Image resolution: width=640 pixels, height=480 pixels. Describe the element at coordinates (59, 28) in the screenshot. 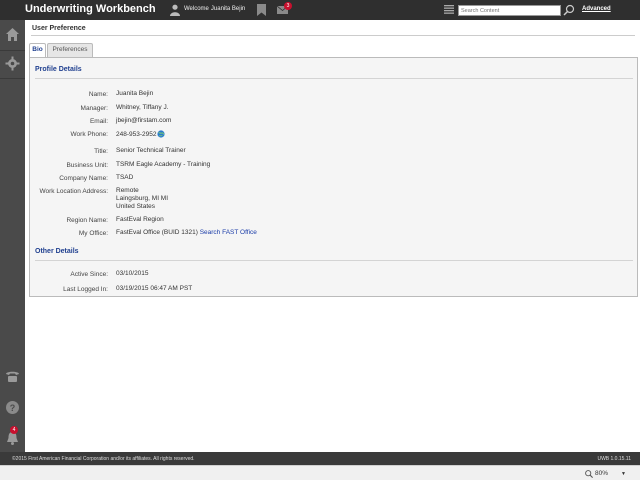

I see `page-title: User Preference` at that location.